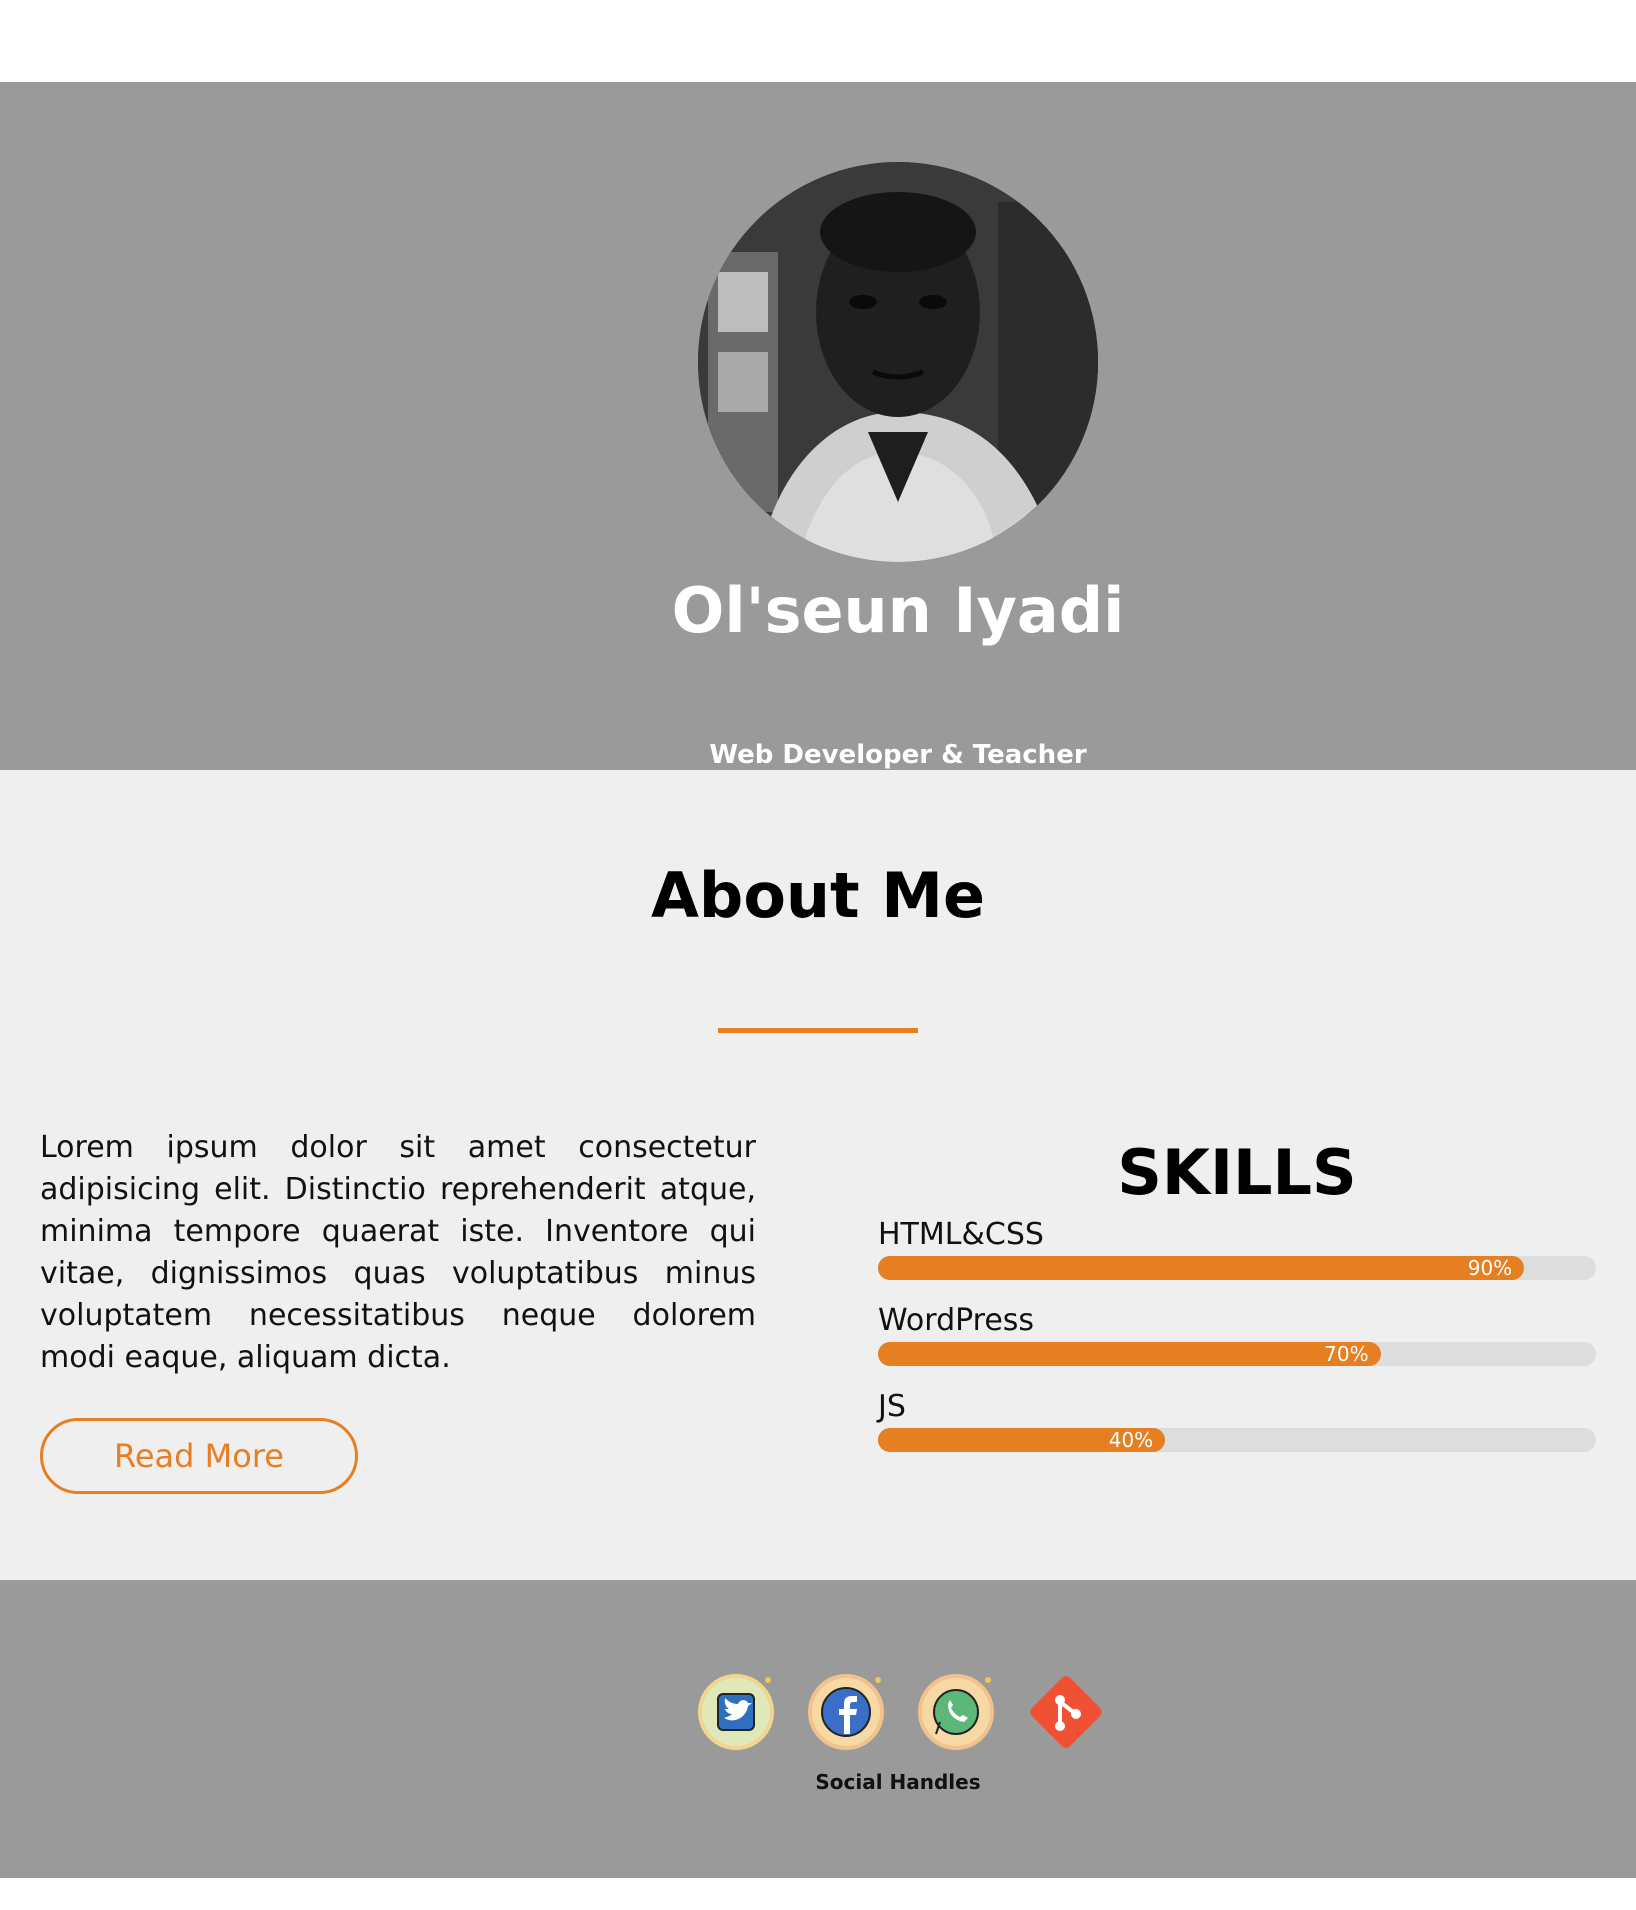  Describe the element at coordinates (1346, 1354) in the screenshot. I see `skill-percent: 70%` at that location.